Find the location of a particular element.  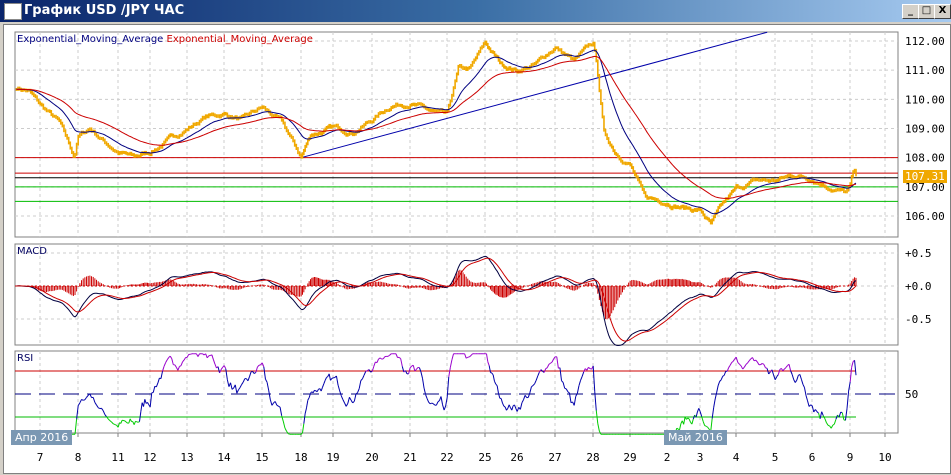

x-tick-label: 9 is located at coordinates (850, 457).